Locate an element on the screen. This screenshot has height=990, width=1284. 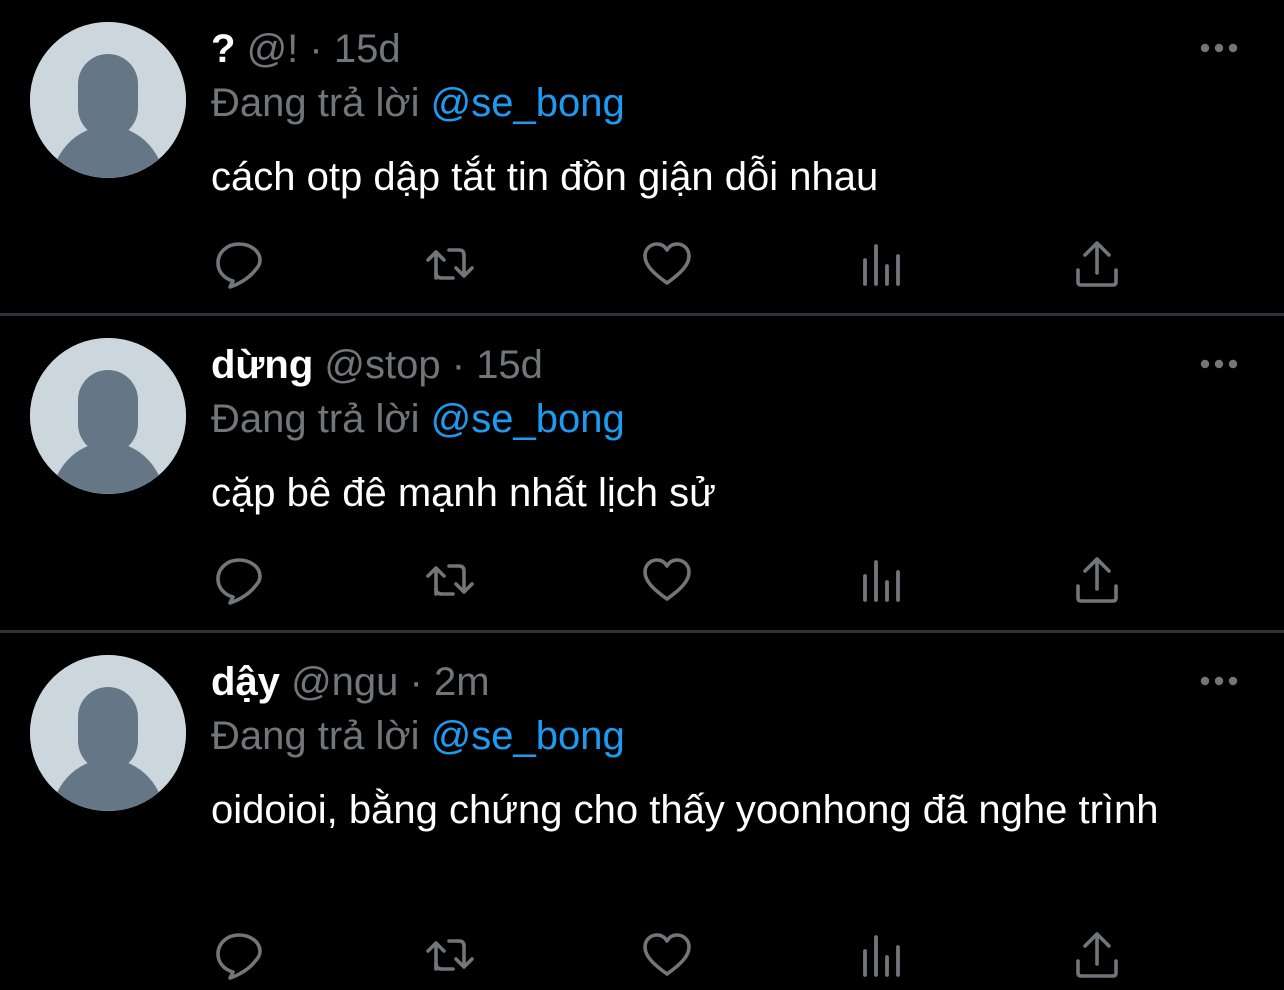
username-handle: @! is located at coordinates (273, 49).